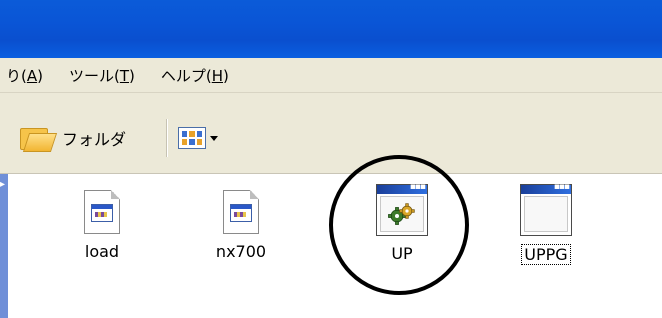  What do you see at coordinates (167, 138) in the screenshot?
I see `toolbar-separator` at bounding box center [167, 138].